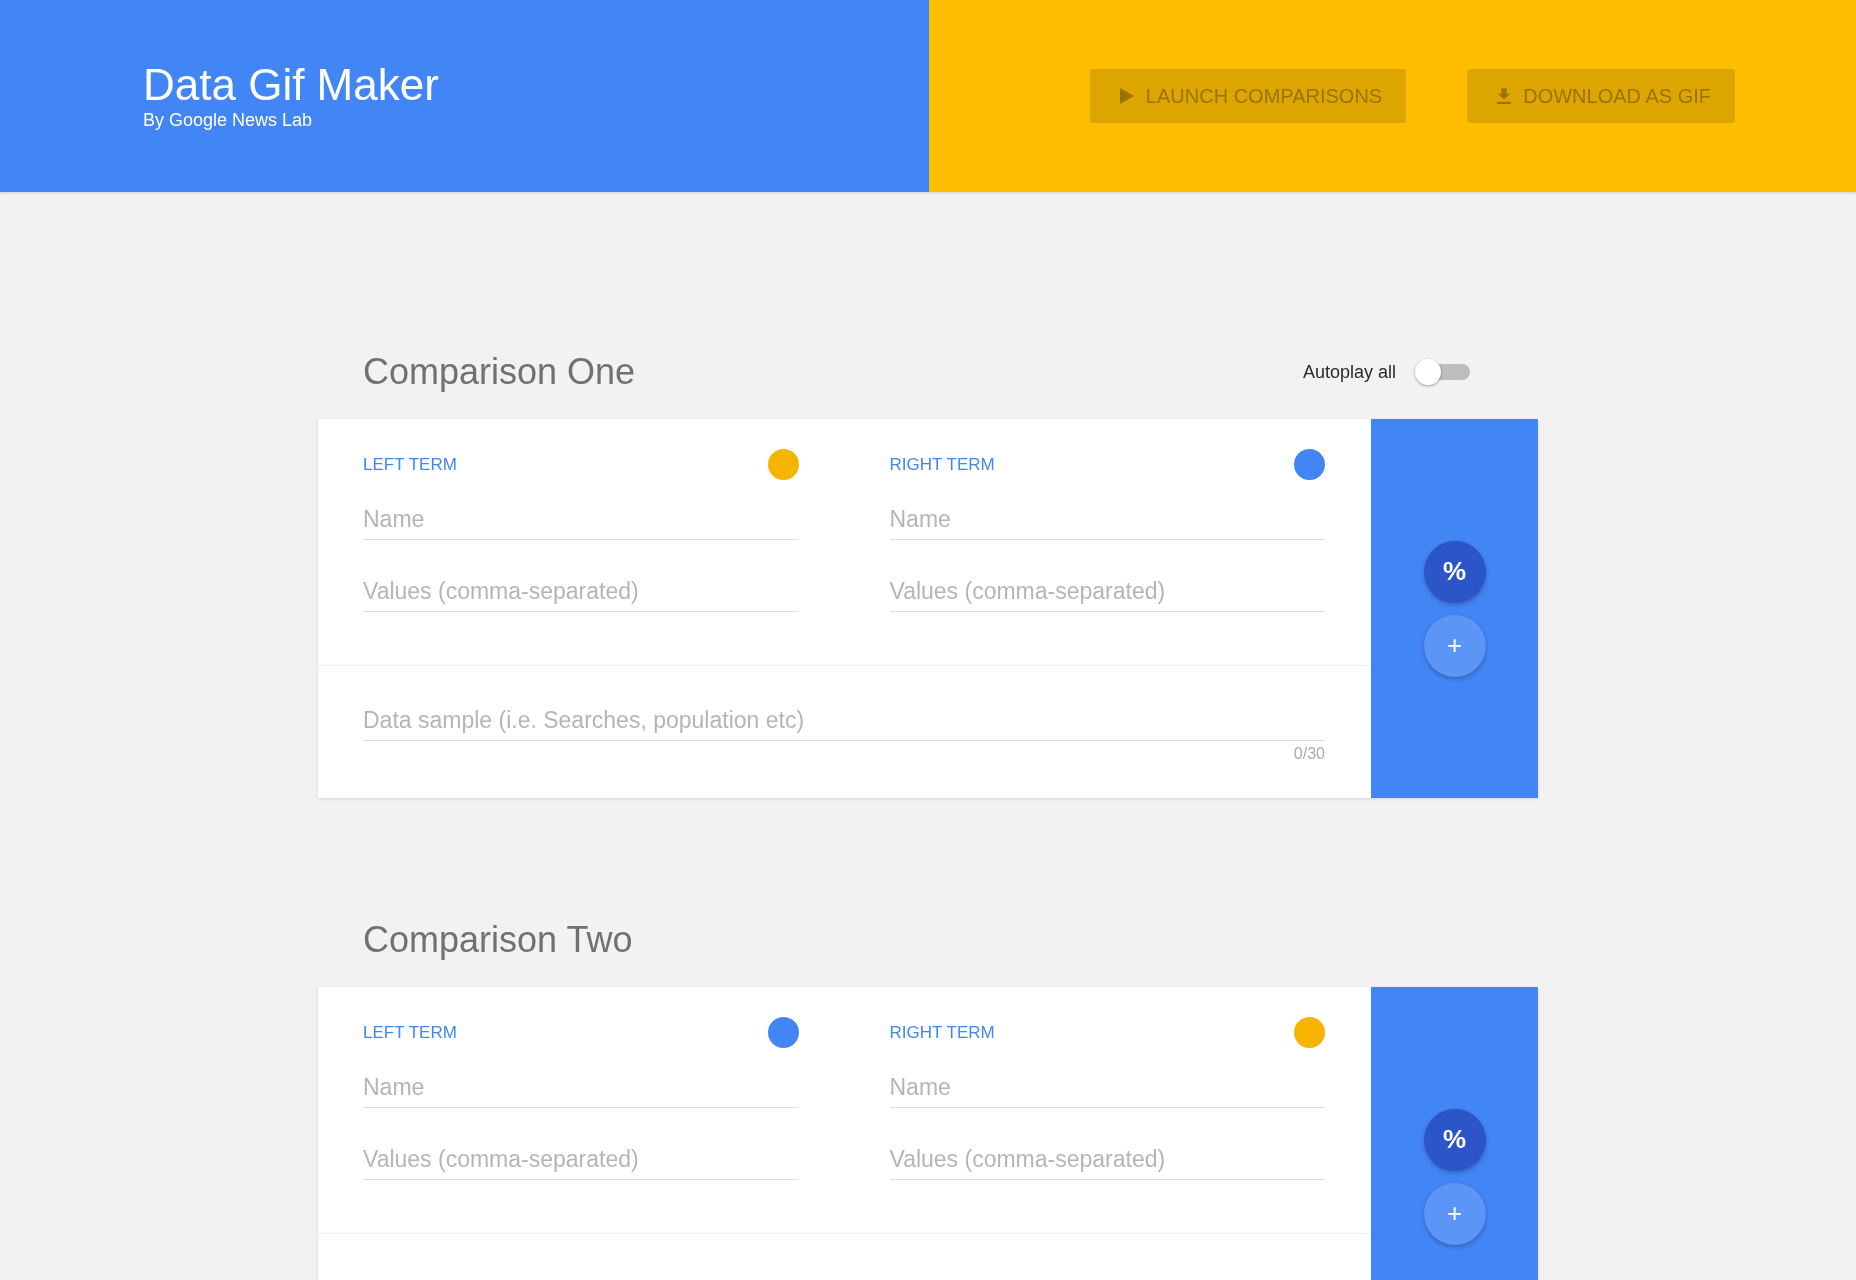 The width and height of the screenshot is (1856, 1280). Describe the element at coordinates (1126, 96) in the screenshot. I see `play-icon` at that location.